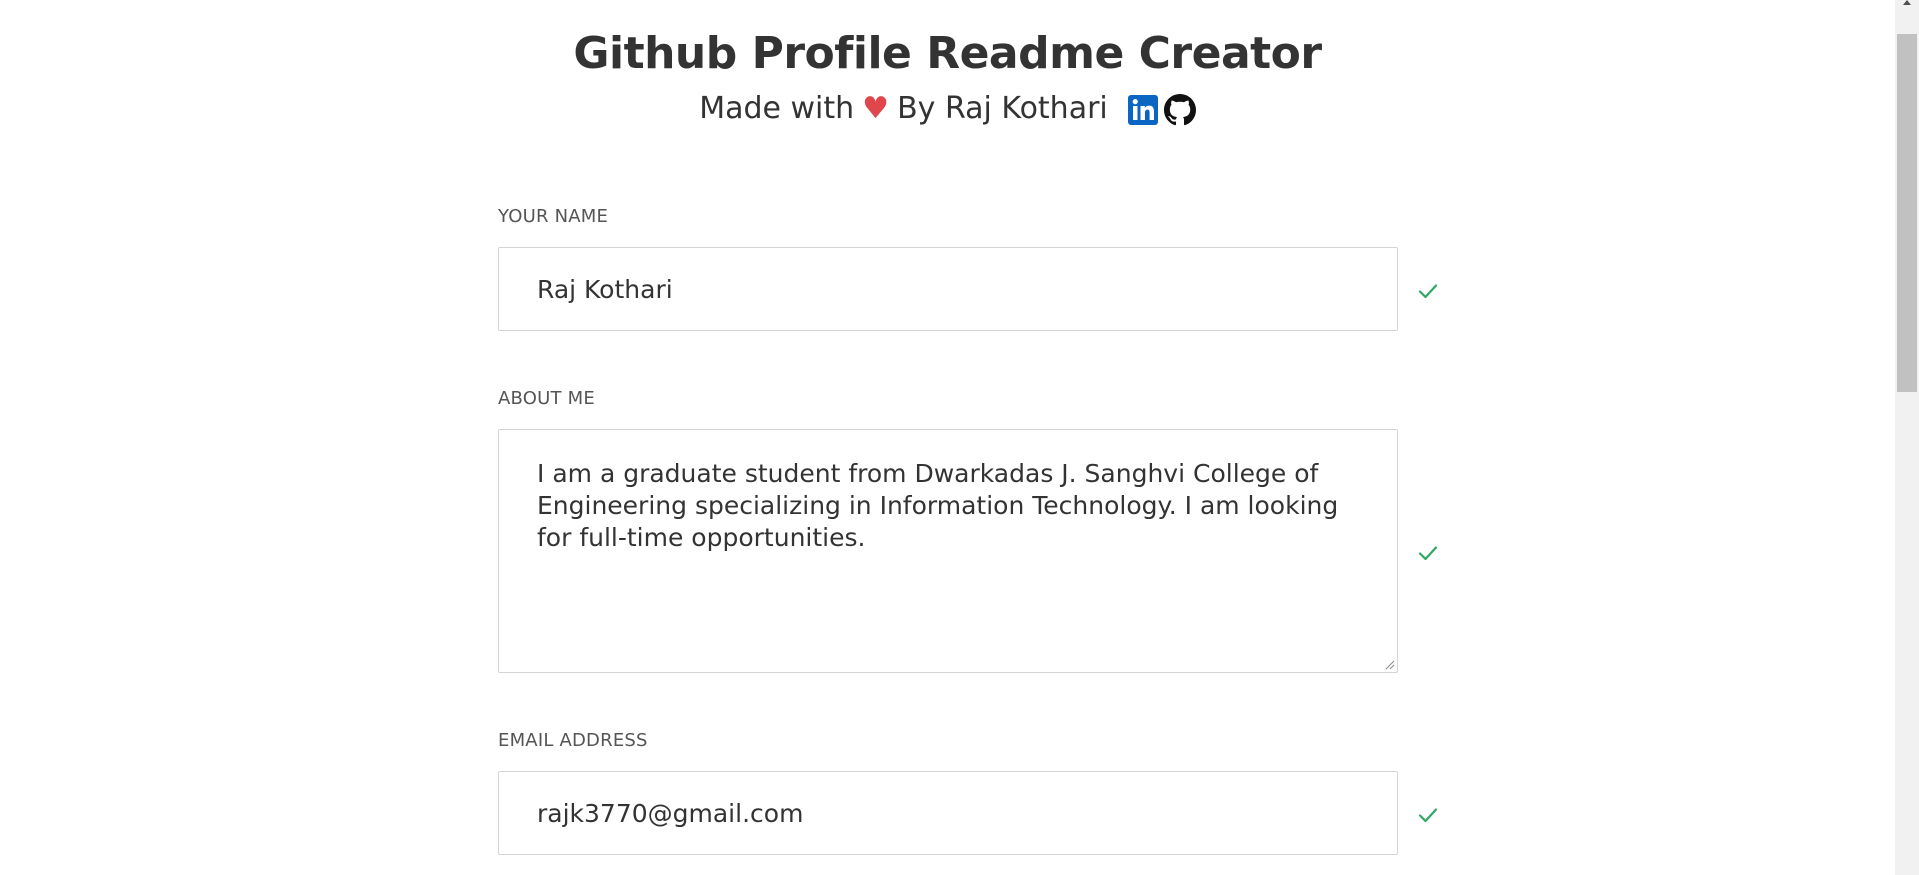  I want to click on scroll-up-arrow-icon, so click(1907, 2).